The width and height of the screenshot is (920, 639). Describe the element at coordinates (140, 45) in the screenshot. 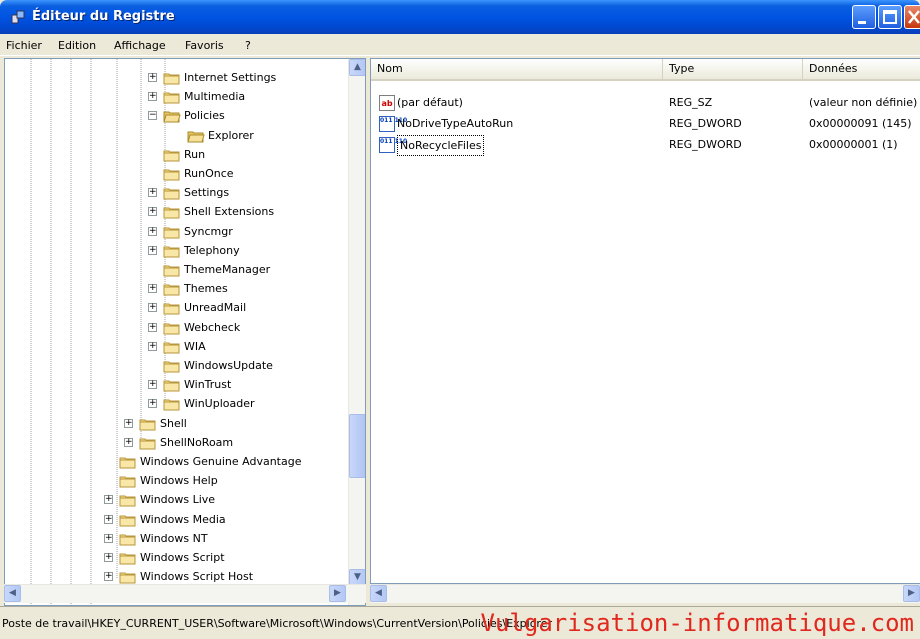

I see `menu-affichage: Affichage` at that location.